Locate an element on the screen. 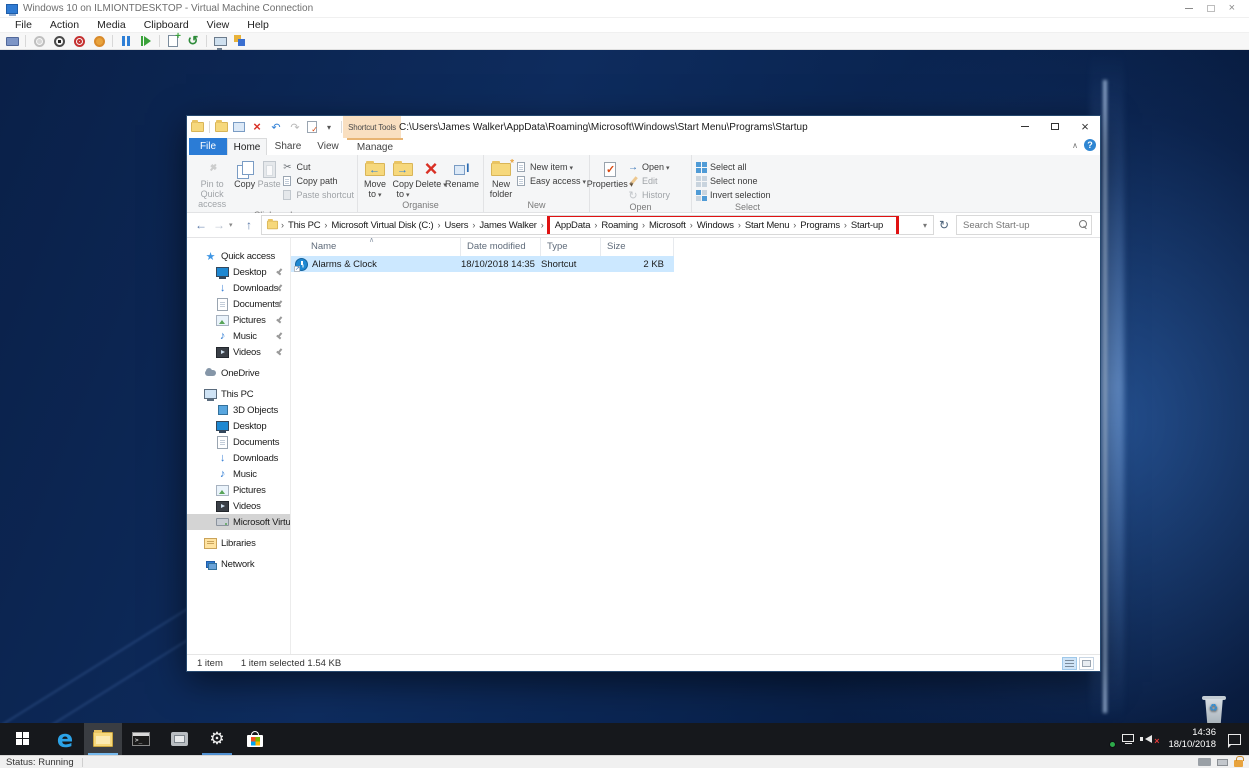 Image resolution: width=1249 pixels, height=768 pixels. qat-delete-icon is located at coordinates (257, 127).